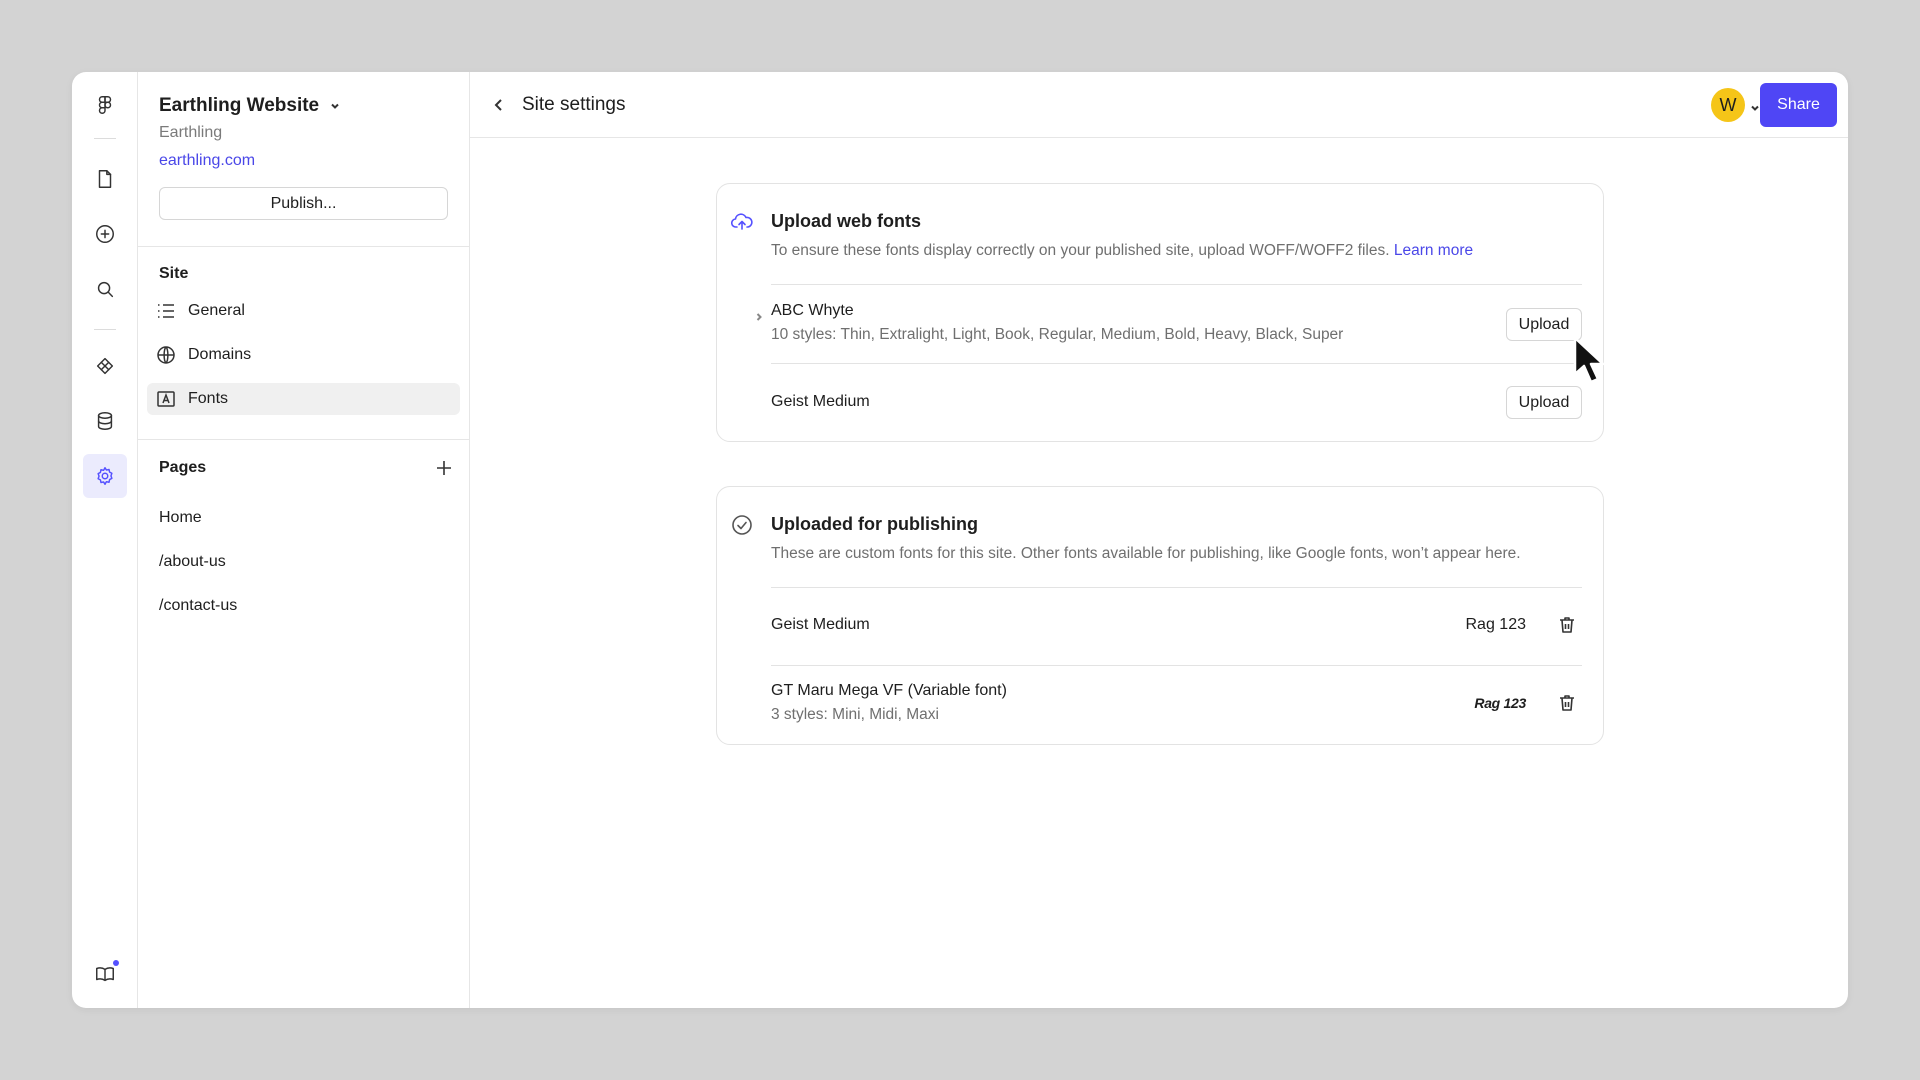 Image resolution: width=1920 pixels, height=1080 pixels. I want to click on sidebar-item-general: General, so click(303, 311).